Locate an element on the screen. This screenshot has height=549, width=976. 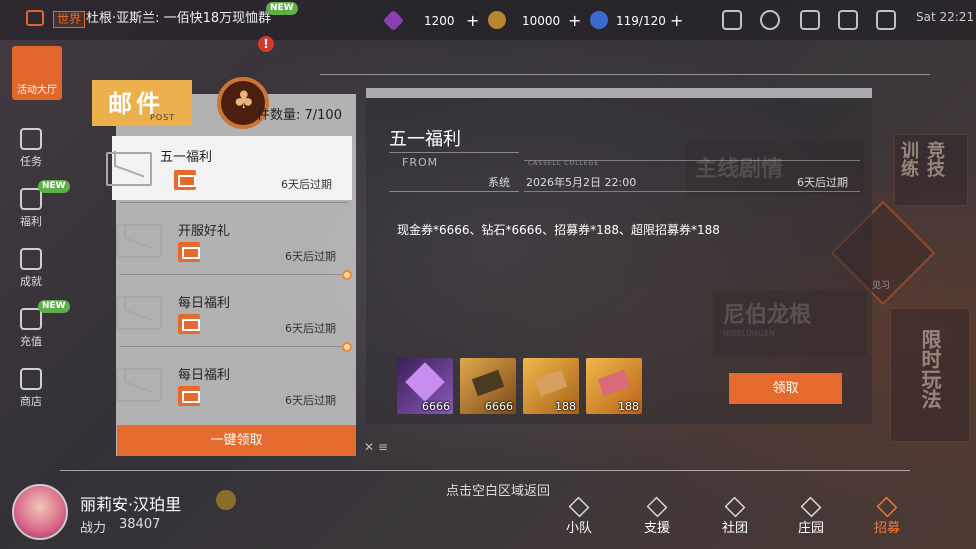
nav-squad: 小队 is located at coordinates (579, 516).